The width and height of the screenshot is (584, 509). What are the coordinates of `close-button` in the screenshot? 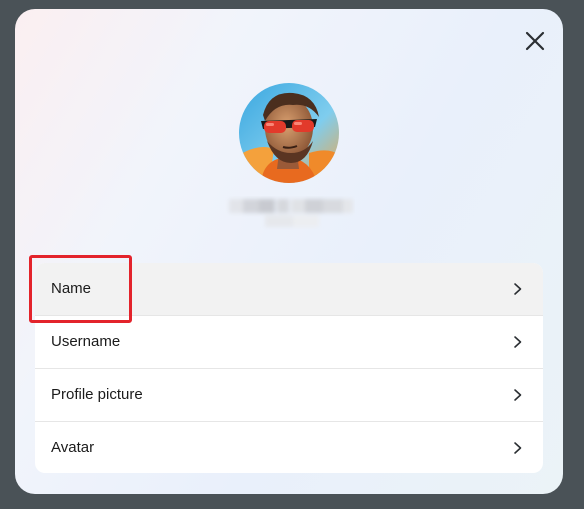 It's located at (535, 41).